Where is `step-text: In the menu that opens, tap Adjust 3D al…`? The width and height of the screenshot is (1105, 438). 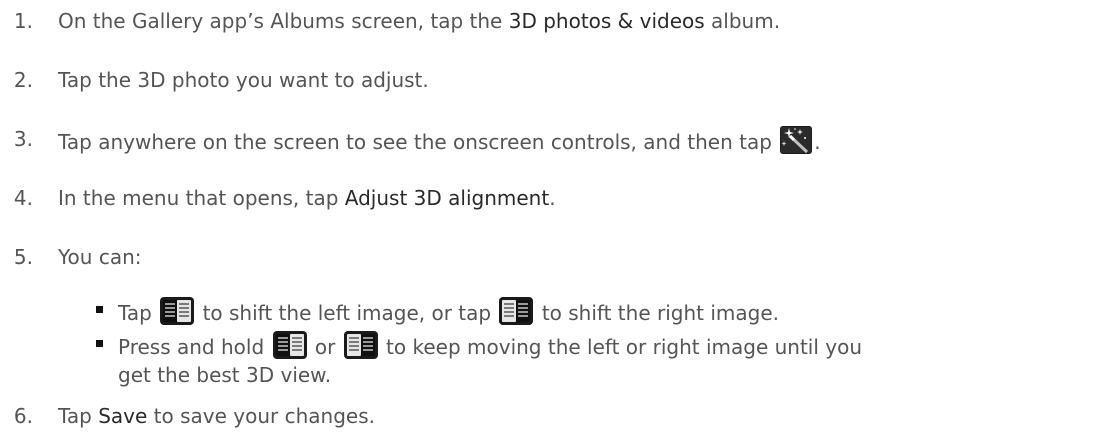
step-text: In the menu that opens, tap Adjust 3D al… is located at coordinates (307, 198).